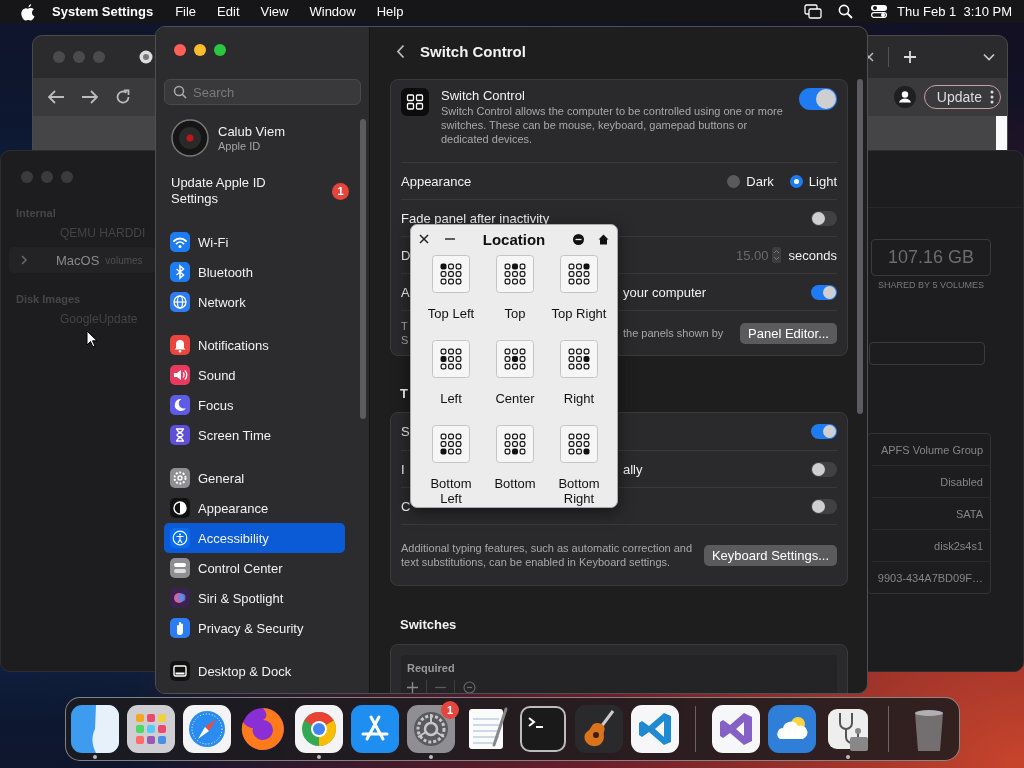 The image size is (1024, 768). What do you see at coordinates (424, 239) in the screenshot?
I see `close-icon` at bounding box center [424, 239].